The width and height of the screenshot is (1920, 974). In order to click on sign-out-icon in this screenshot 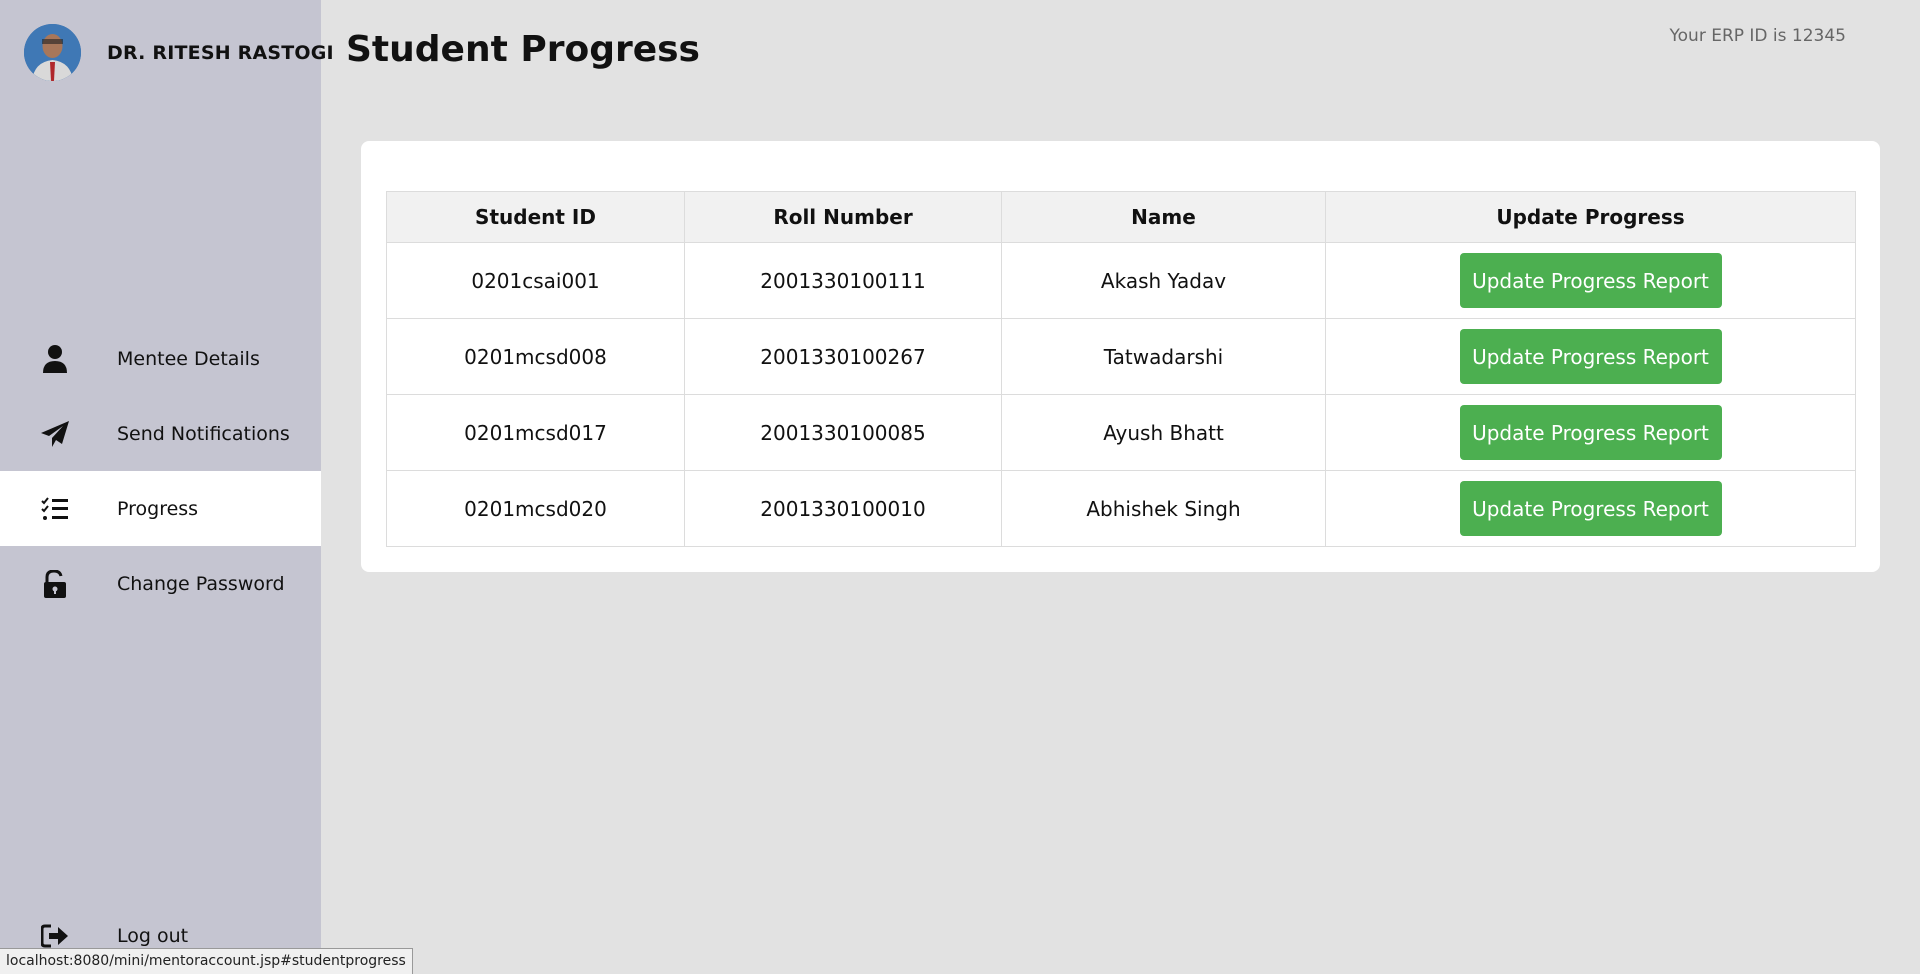, I will do `click(55, 936)`.